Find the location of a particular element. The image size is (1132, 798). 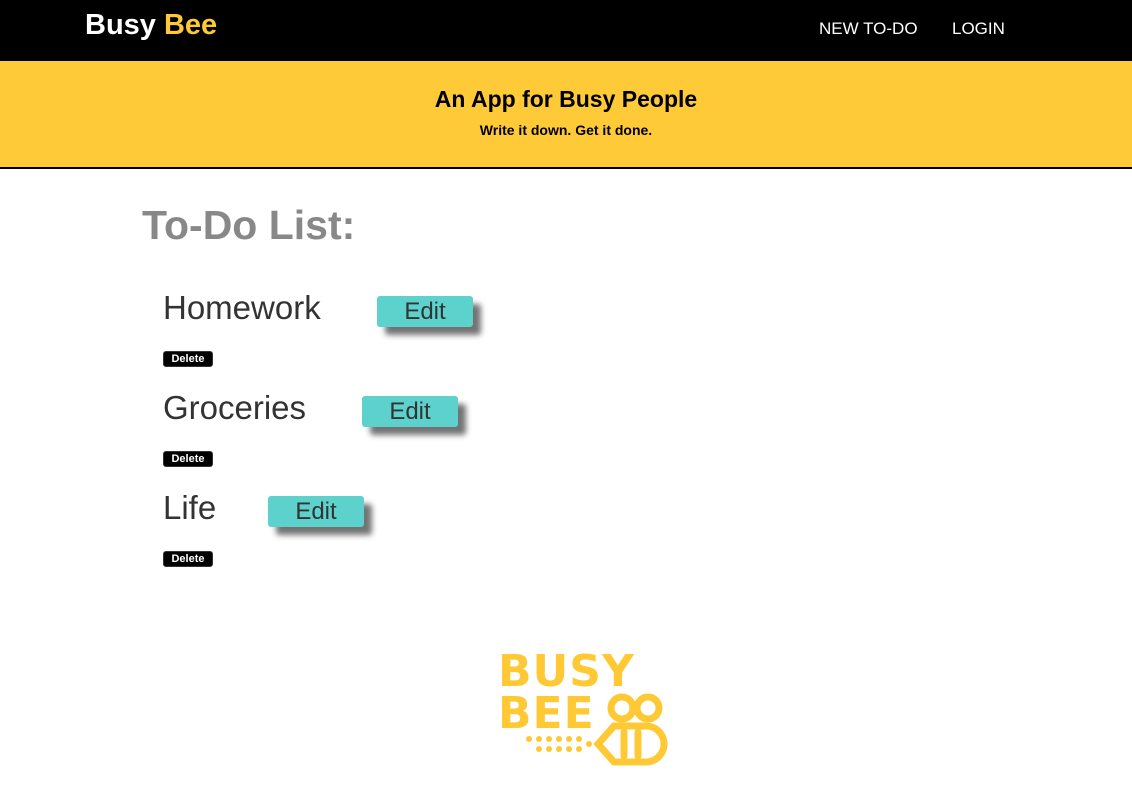

navbar: Busy Bee NEW TO-DO LOGIN is located at coordinates (566, 30).